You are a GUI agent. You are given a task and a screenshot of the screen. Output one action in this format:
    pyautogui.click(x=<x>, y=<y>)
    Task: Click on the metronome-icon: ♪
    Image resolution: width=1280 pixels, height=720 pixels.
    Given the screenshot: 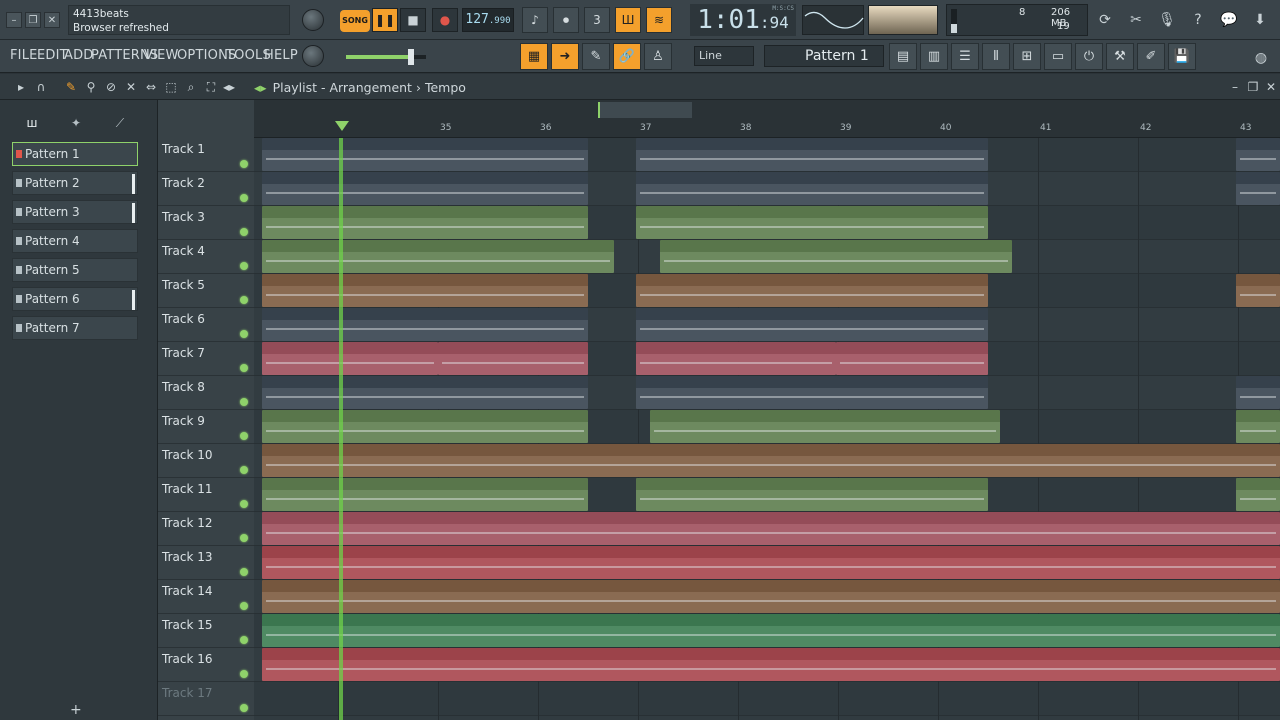 What is the action you would take?
    pyautogui.click(x=535, y=20)
    